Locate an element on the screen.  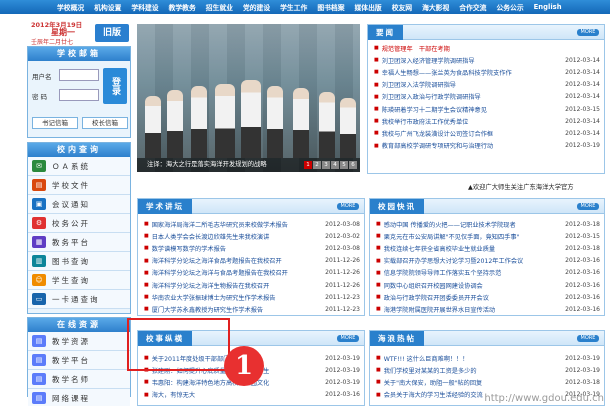
list-item: ■ 实载部召开办学思想大讨论学习暨2012年工作会议 2012-03-16 is located at coordinates (487, 261).